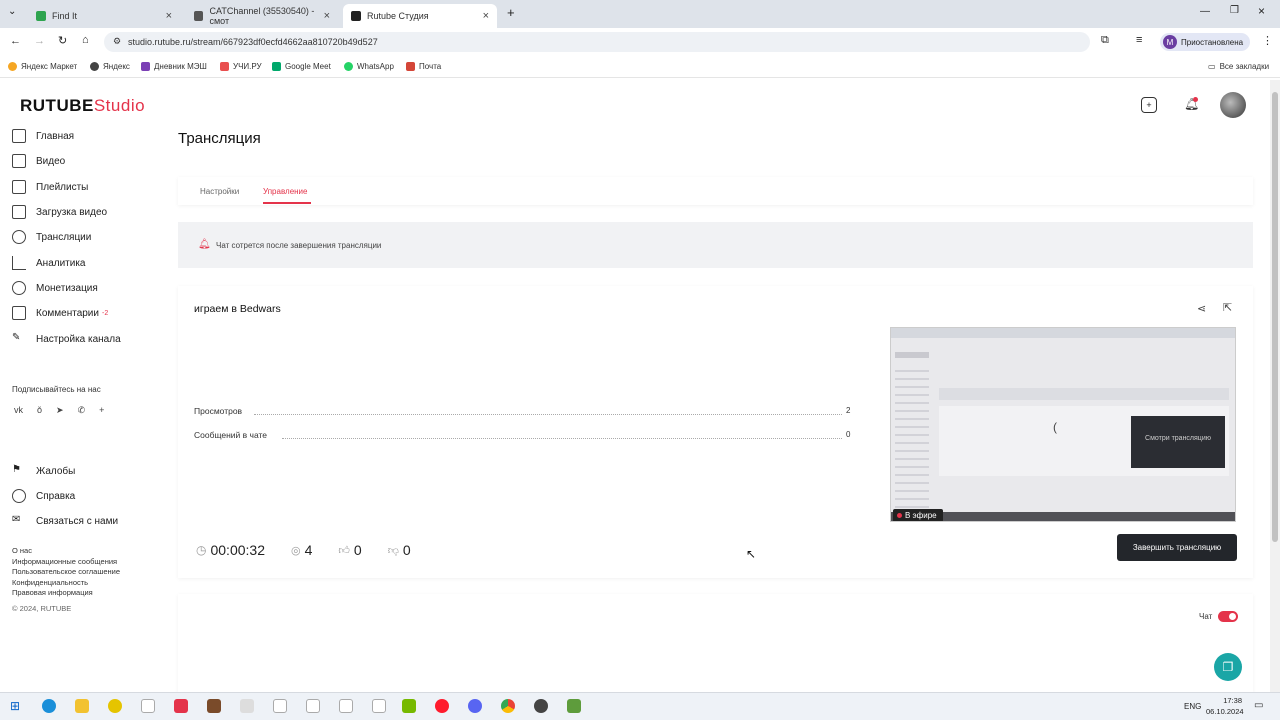  I want to click on all-bookmarks: ▭ Все закладки, so click(1238, 66).